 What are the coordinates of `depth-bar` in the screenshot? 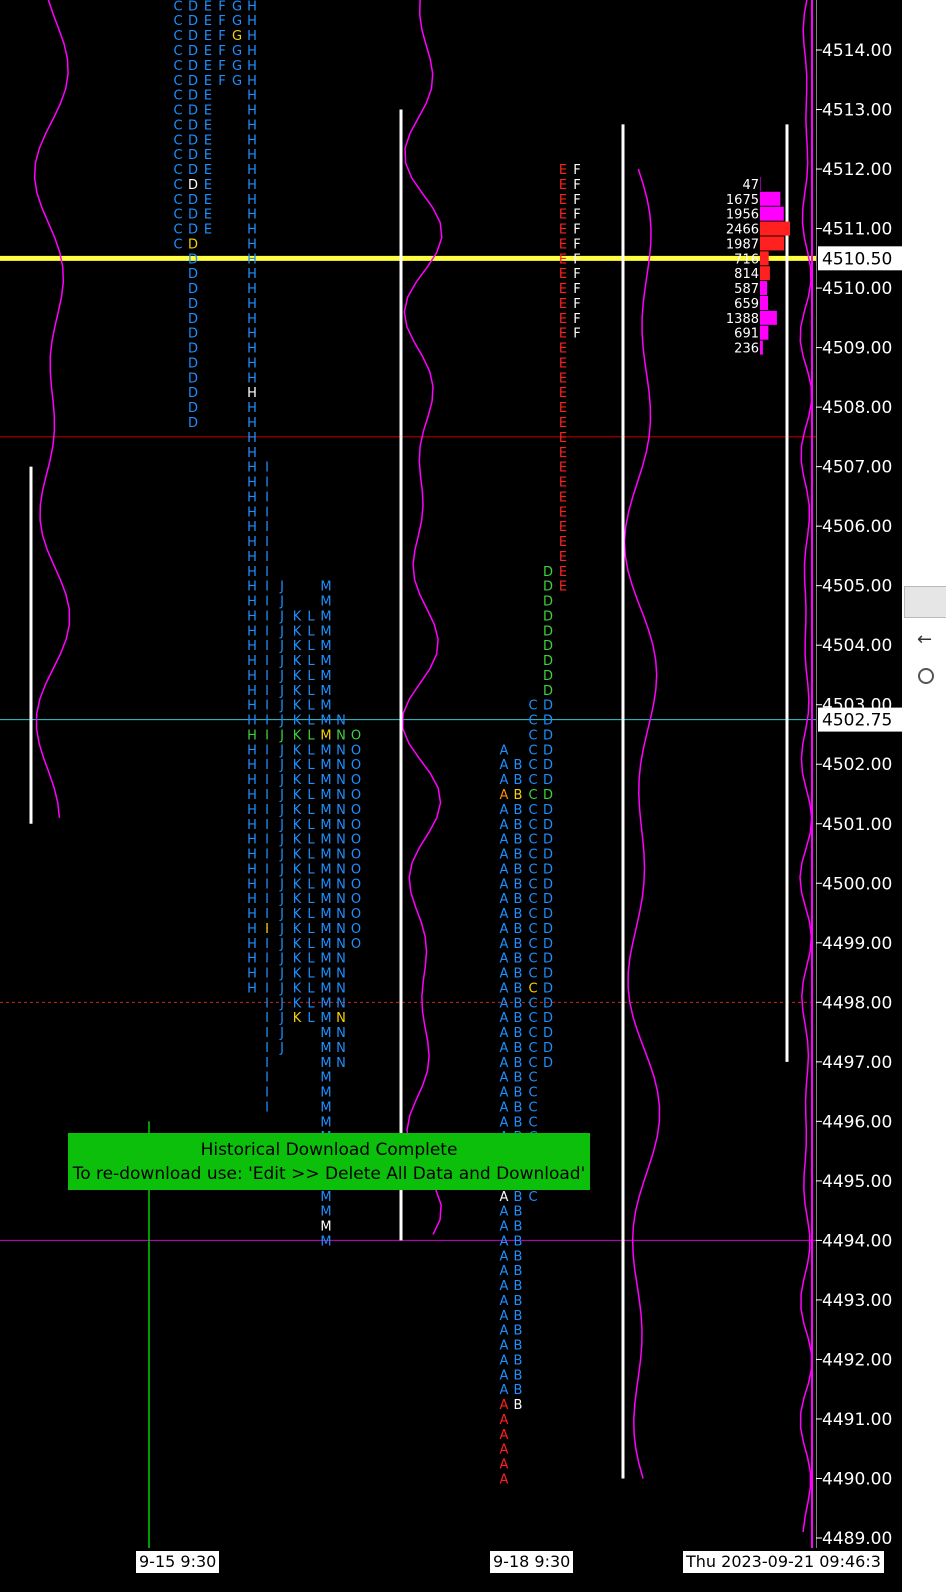 It's located at (765, 273).